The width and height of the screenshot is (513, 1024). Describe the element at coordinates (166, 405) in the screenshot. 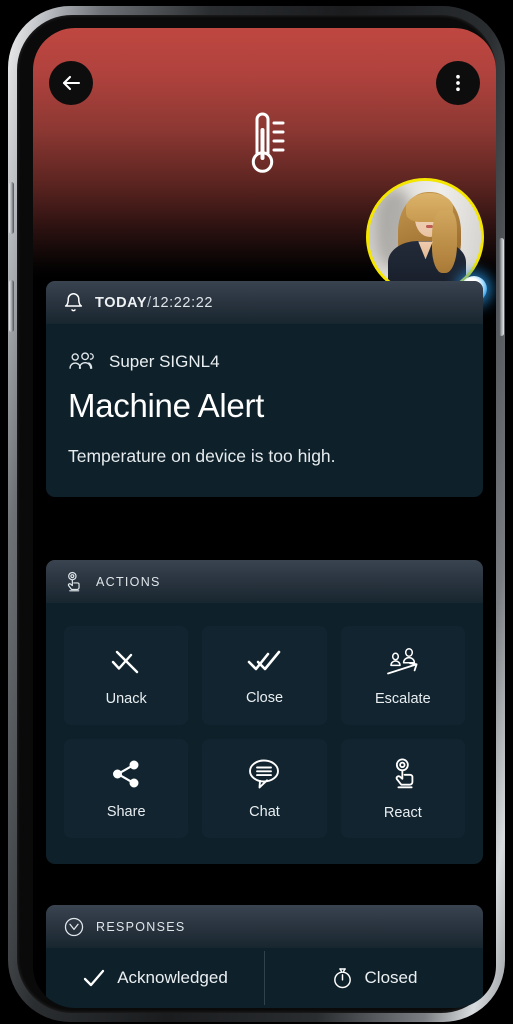

I see `alert-title: Machine Alert` at that location.